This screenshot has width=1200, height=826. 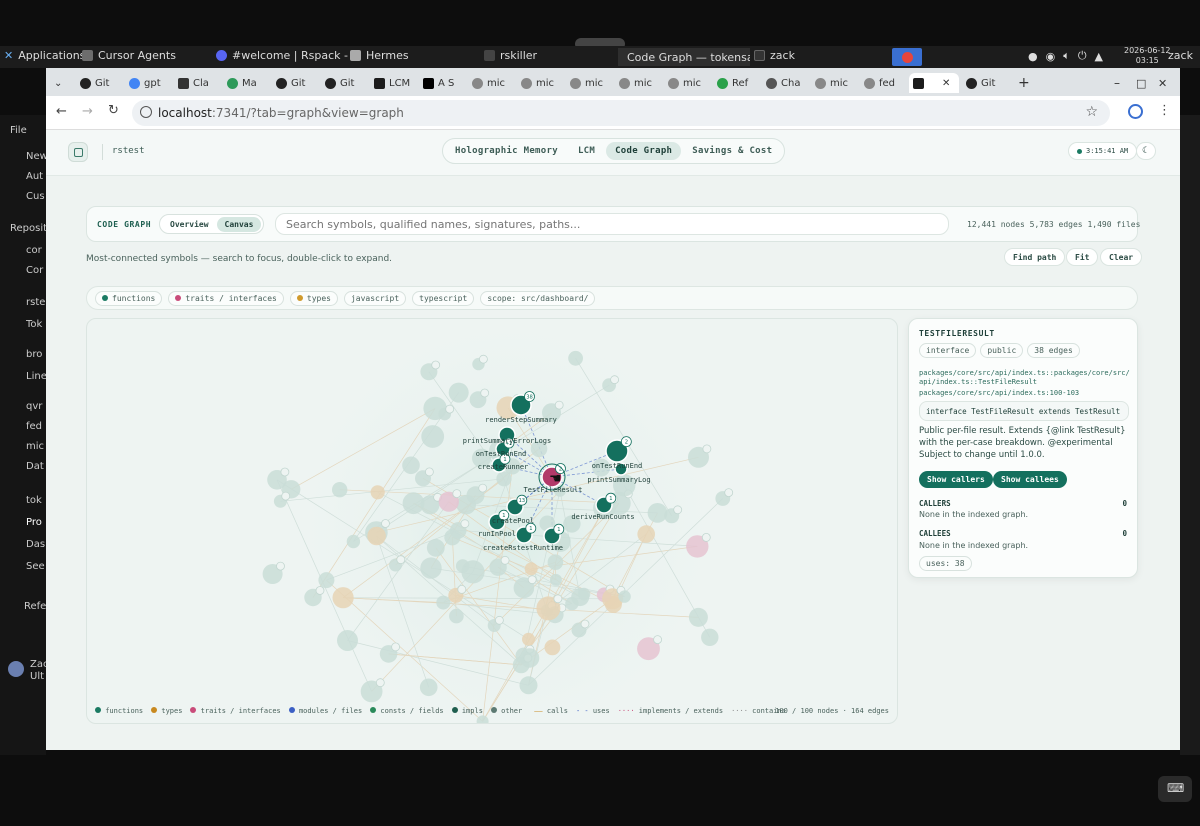 What do you see at coordinates (1164, 83) in the screenshot?
I see `close-window-button: ✕` at bounding box center [1164, 83].